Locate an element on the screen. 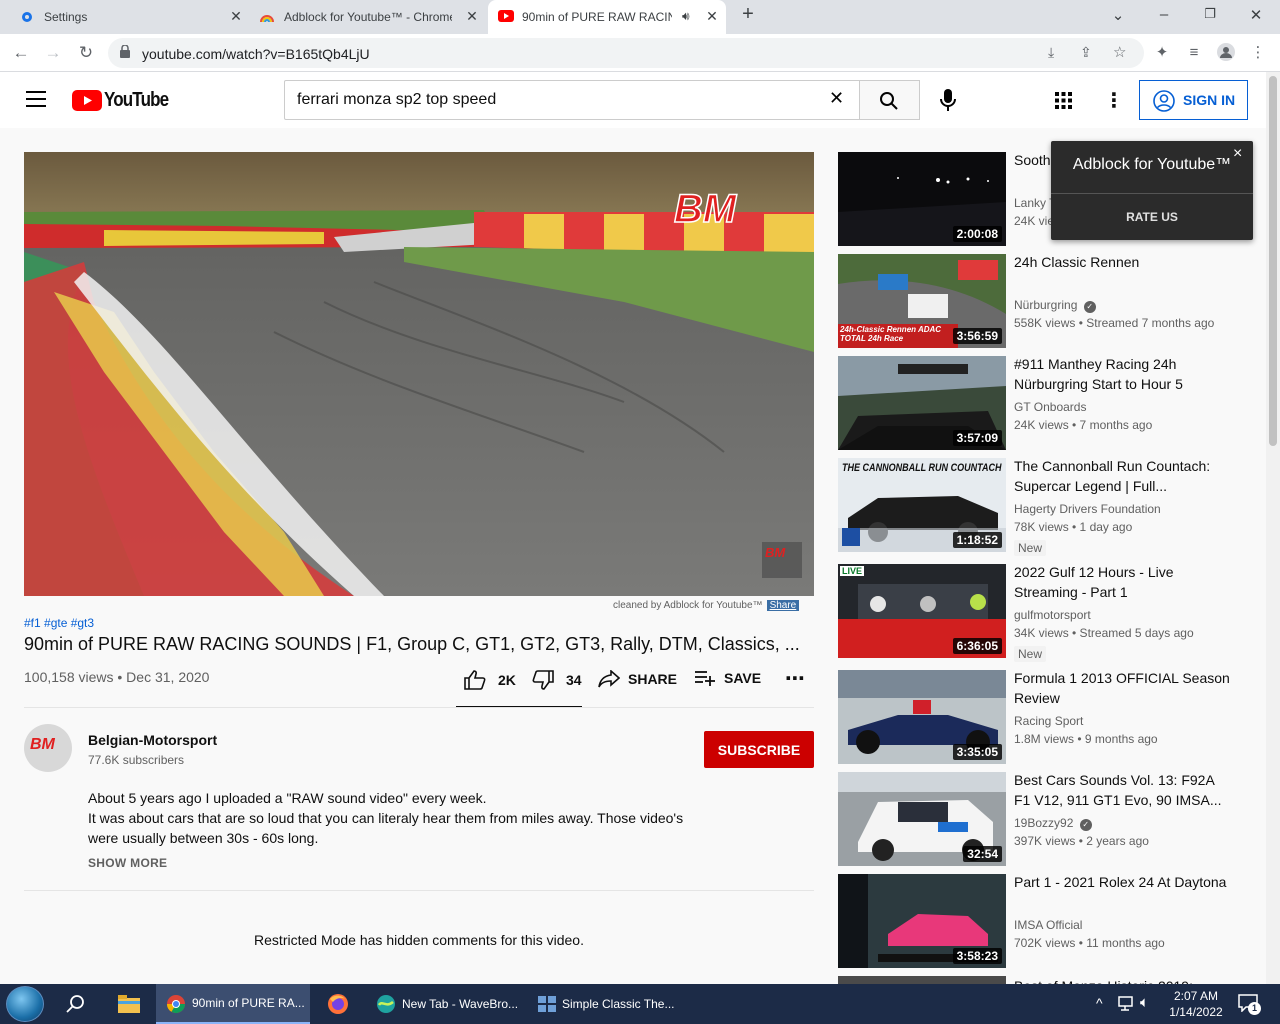 The image size is (1280, 1024). duration-badge: 1:18:52 is located at coordinates (977, 540).